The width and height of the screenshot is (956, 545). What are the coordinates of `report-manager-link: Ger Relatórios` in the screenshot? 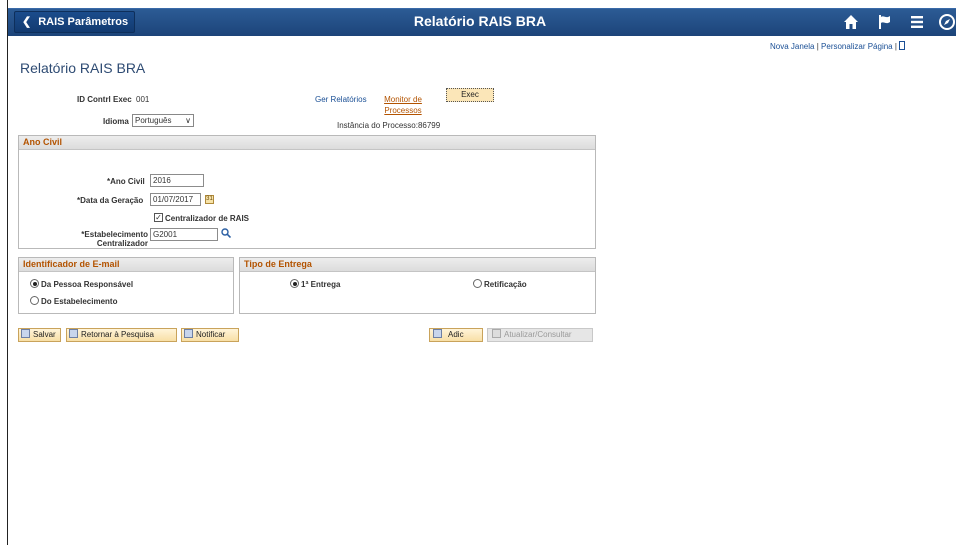 It's located at (341, 99).